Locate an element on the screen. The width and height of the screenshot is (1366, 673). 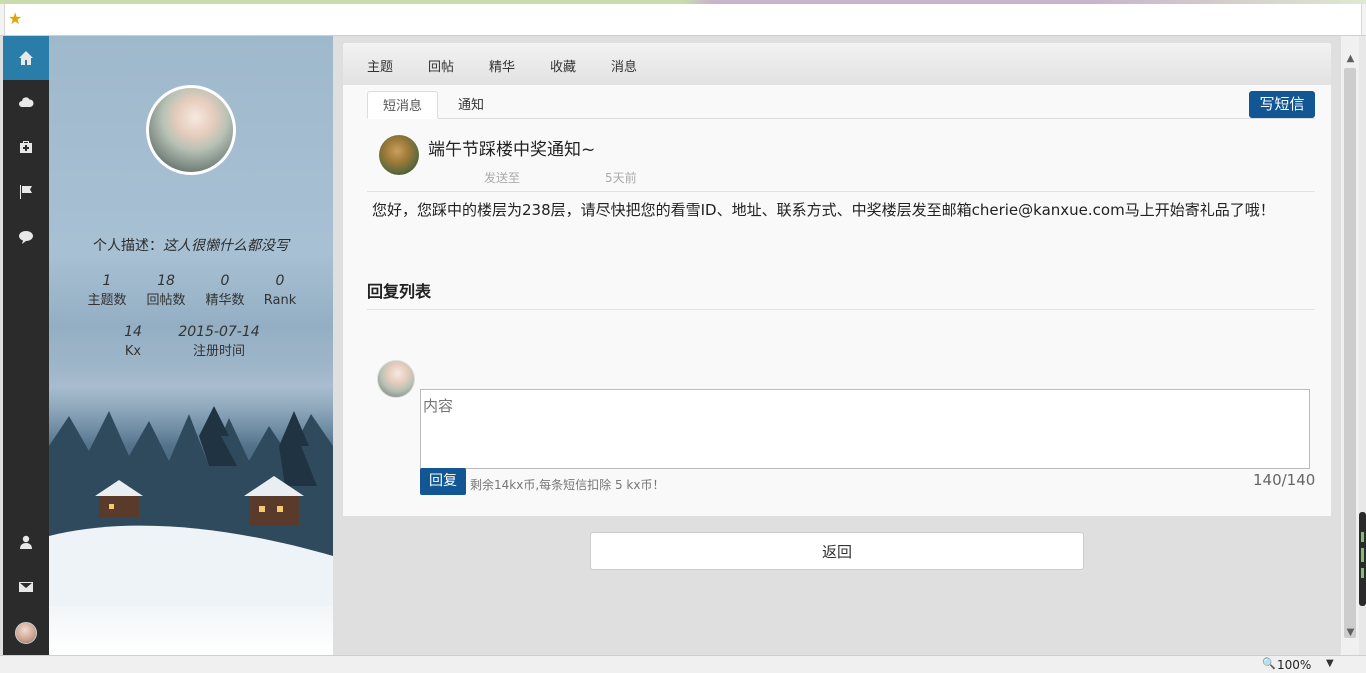
message-tabs: 短消息 通知 is located at coordinates (841, 105).